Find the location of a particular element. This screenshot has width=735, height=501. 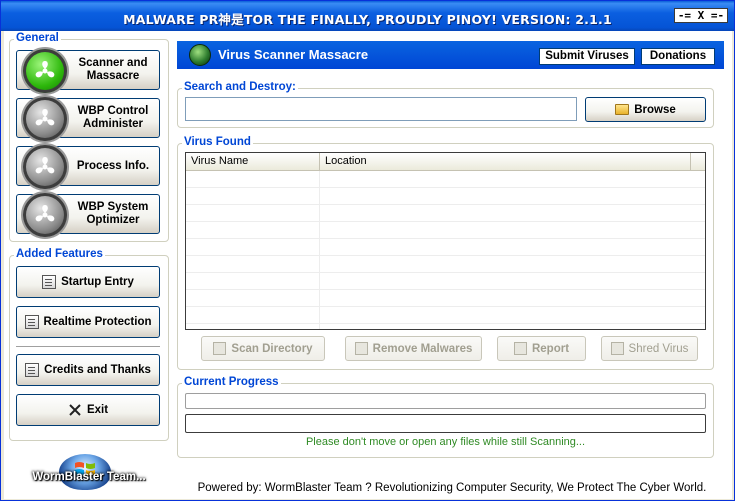

added-features-title: Added Features is located at coordinates (59, 254).